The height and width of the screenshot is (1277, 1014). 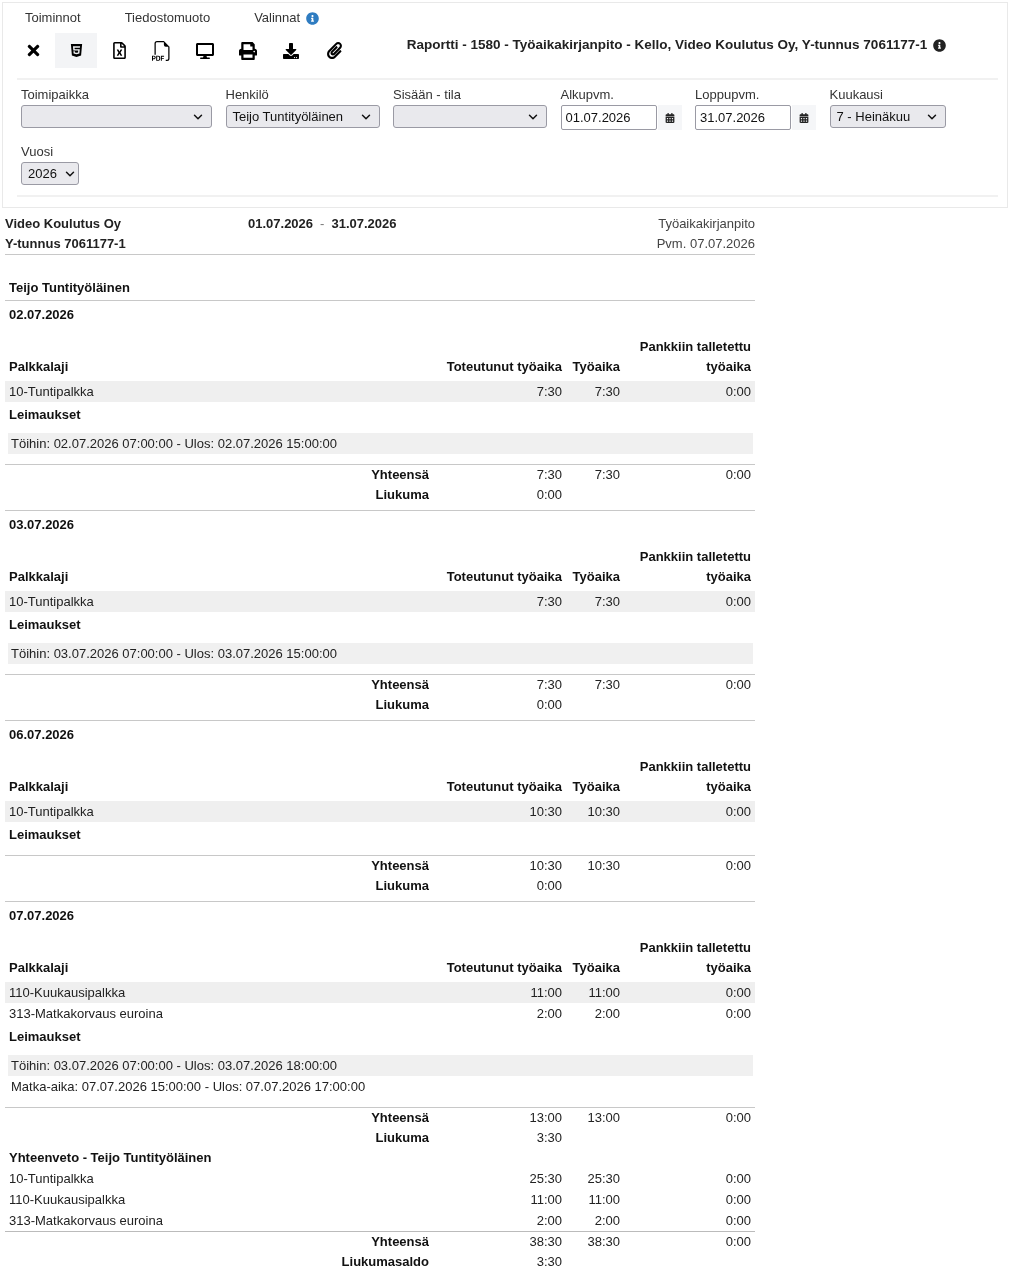 What do you see at coordinates (728, 95) in the screenshot?
I see `field-label: Loppupvm.` at bounding box center [728, 95].